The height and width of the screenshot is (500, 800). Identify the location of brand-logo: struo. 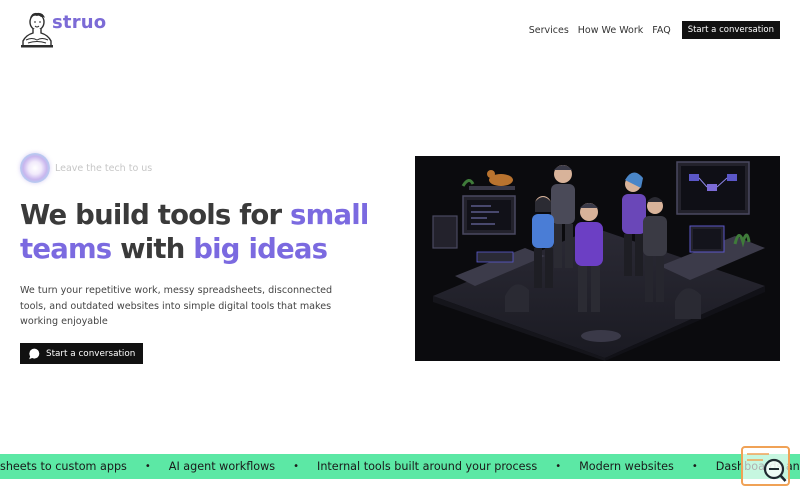
(63, 29).